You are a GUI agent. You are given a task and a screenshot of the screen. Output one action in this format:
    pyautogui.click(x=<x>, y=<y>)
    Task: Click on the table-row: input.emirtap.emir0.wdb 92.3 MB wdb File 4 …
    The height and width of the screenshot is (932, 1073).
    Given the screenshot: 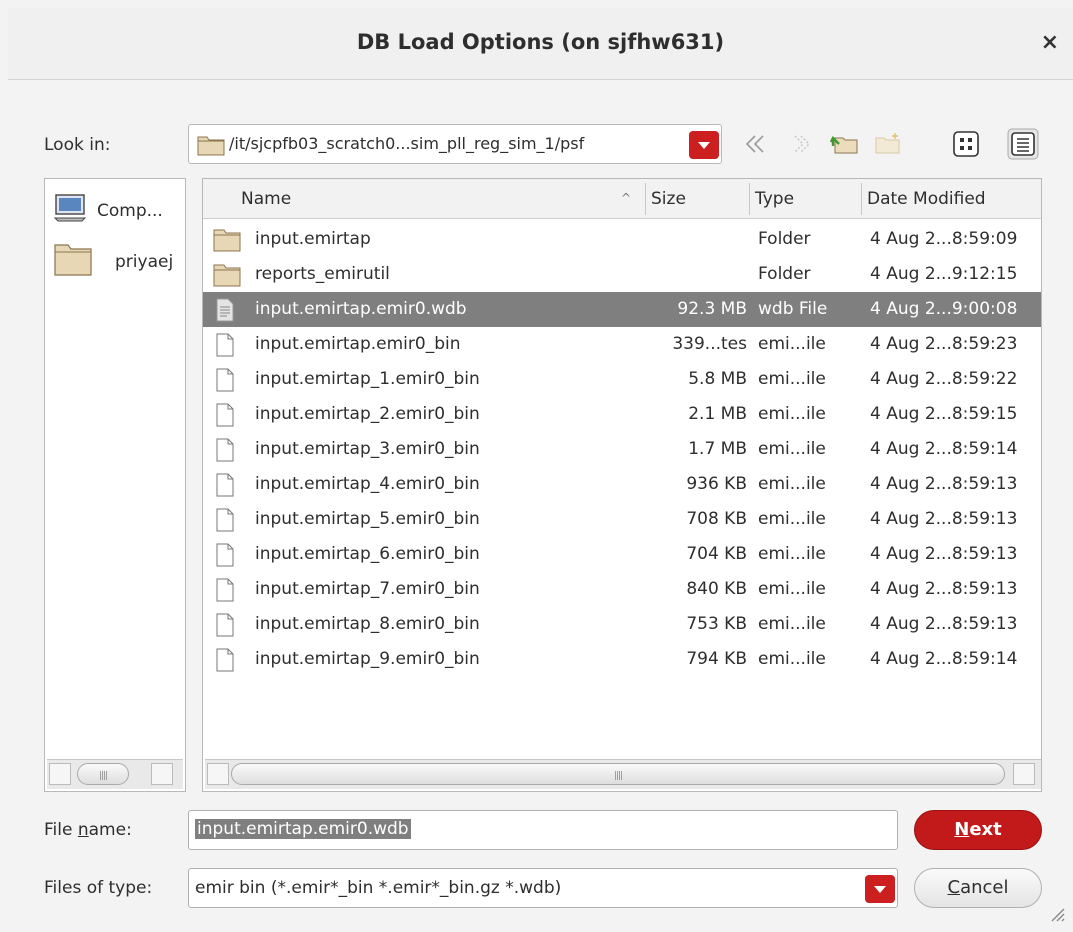 What is the action you would take?
    pyautogui.click(x=622, y=309)
    